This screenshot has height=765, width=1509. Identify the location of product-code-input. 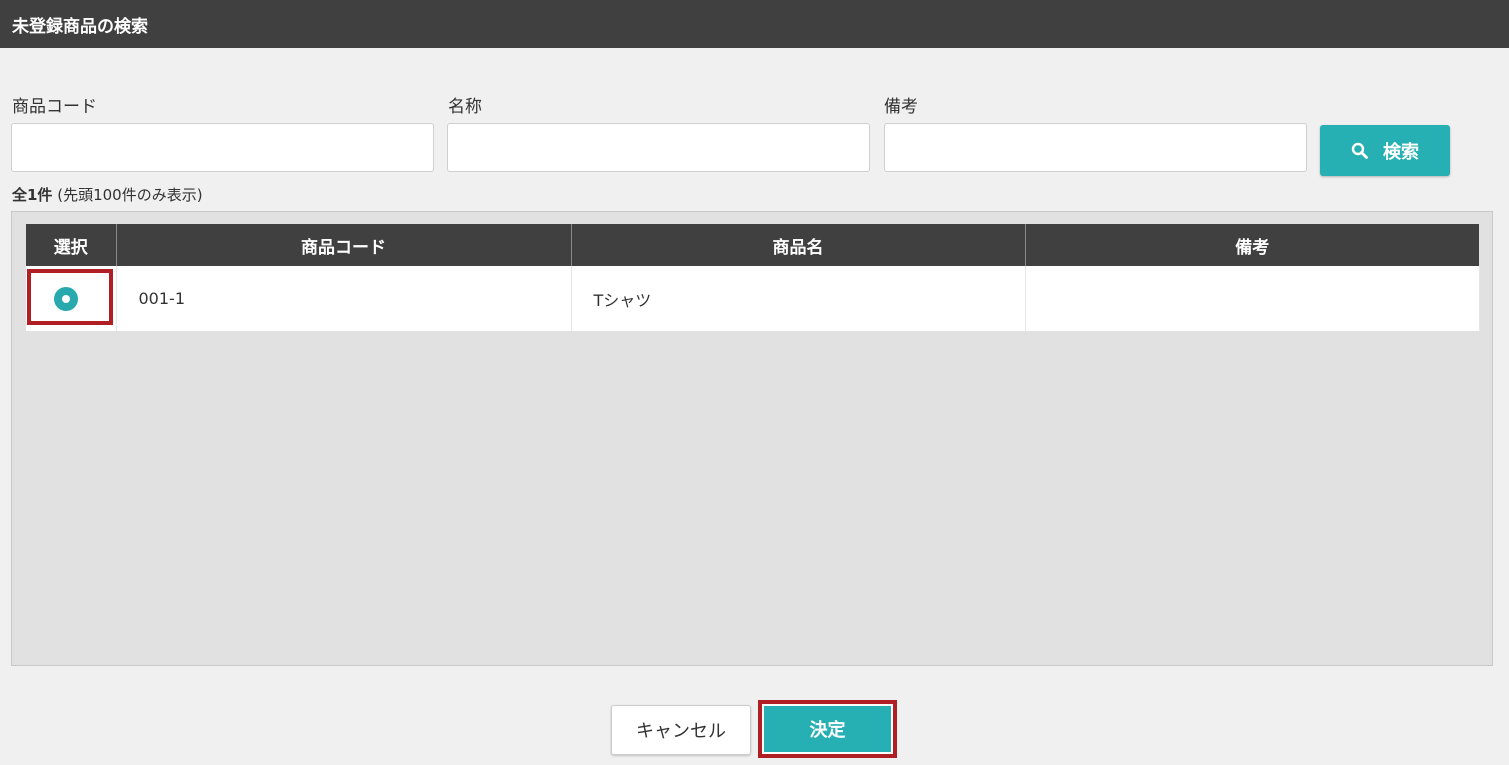
(222, 147).